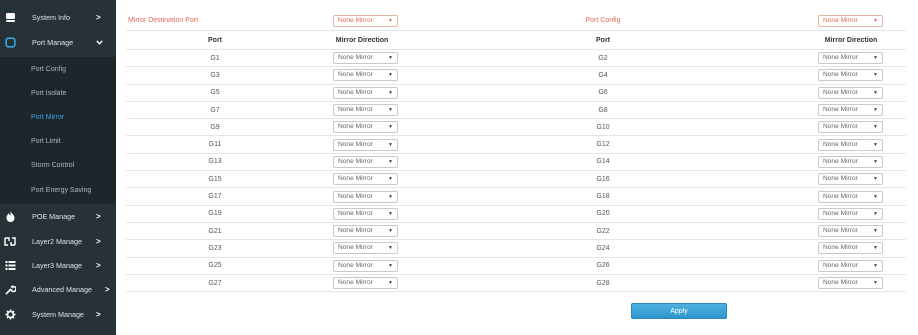 This screenshot has width=918, height=335. What do you see at coordinates (10, 290) in the screenshot?
I see `wrench-icon` at bounding box center [10, 290].